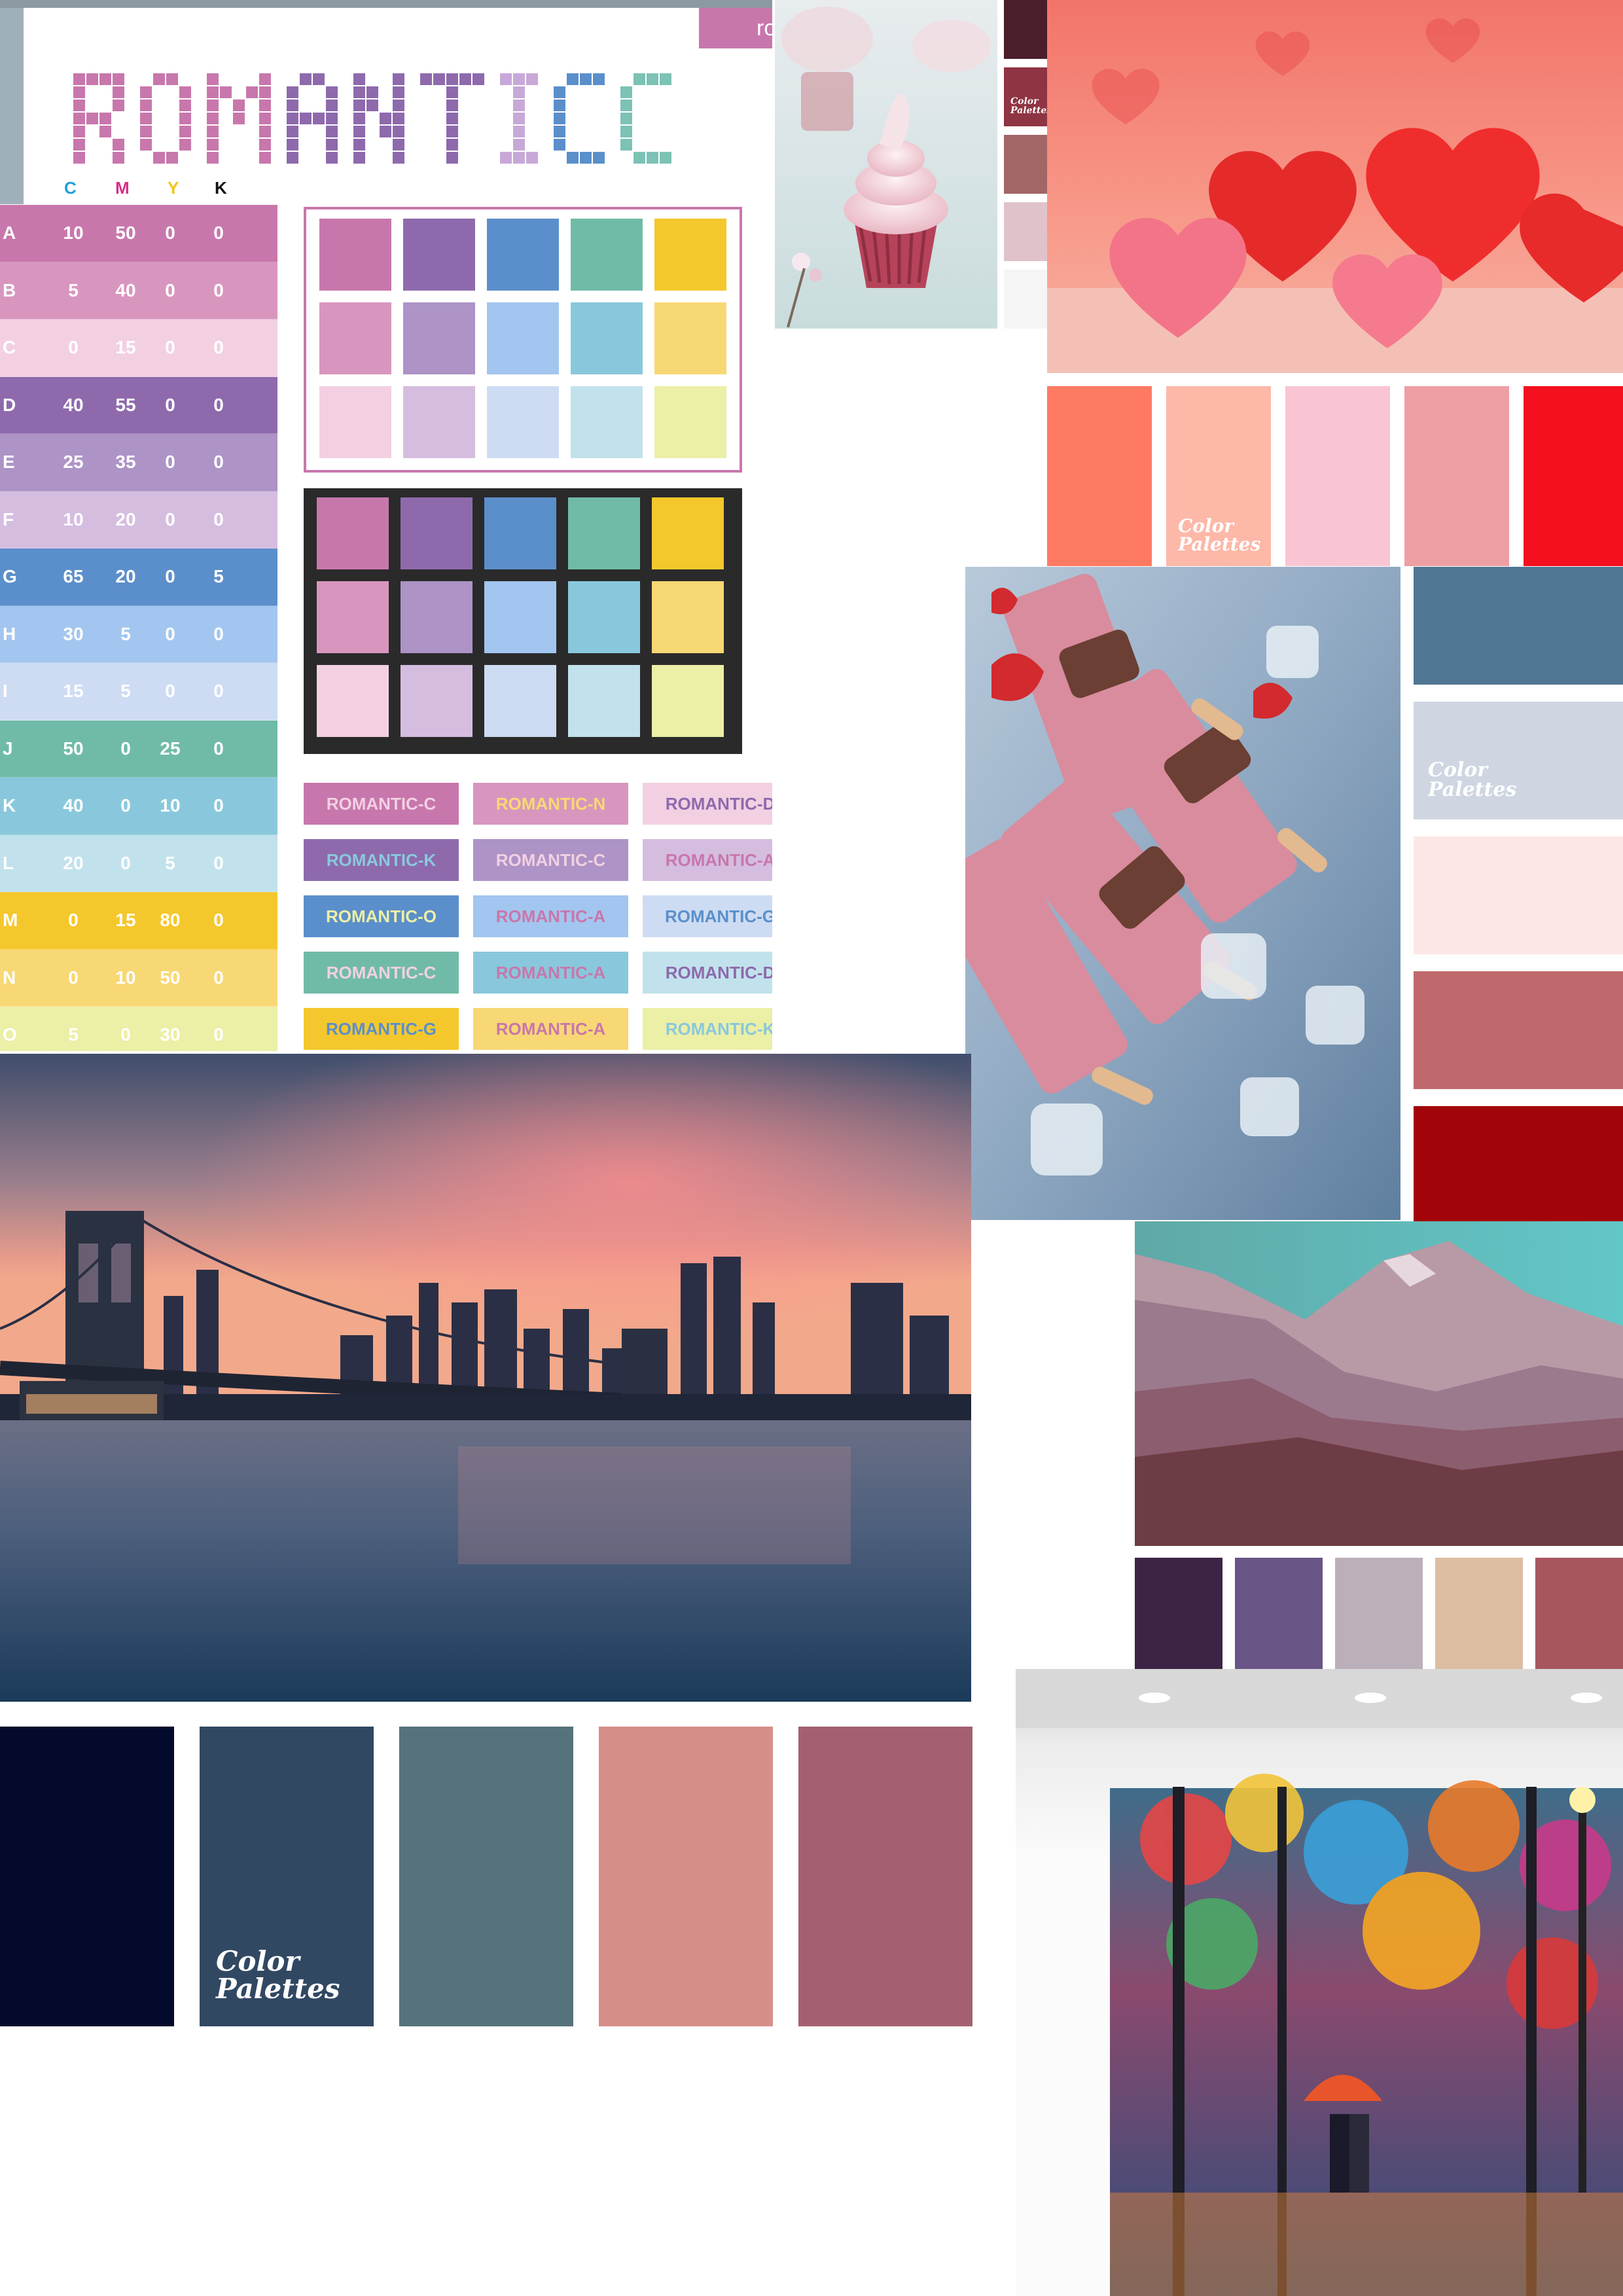 The width and height of the screenshot is (1623, 2296). I want to click on gallery-wall, so click(1319, 1982).